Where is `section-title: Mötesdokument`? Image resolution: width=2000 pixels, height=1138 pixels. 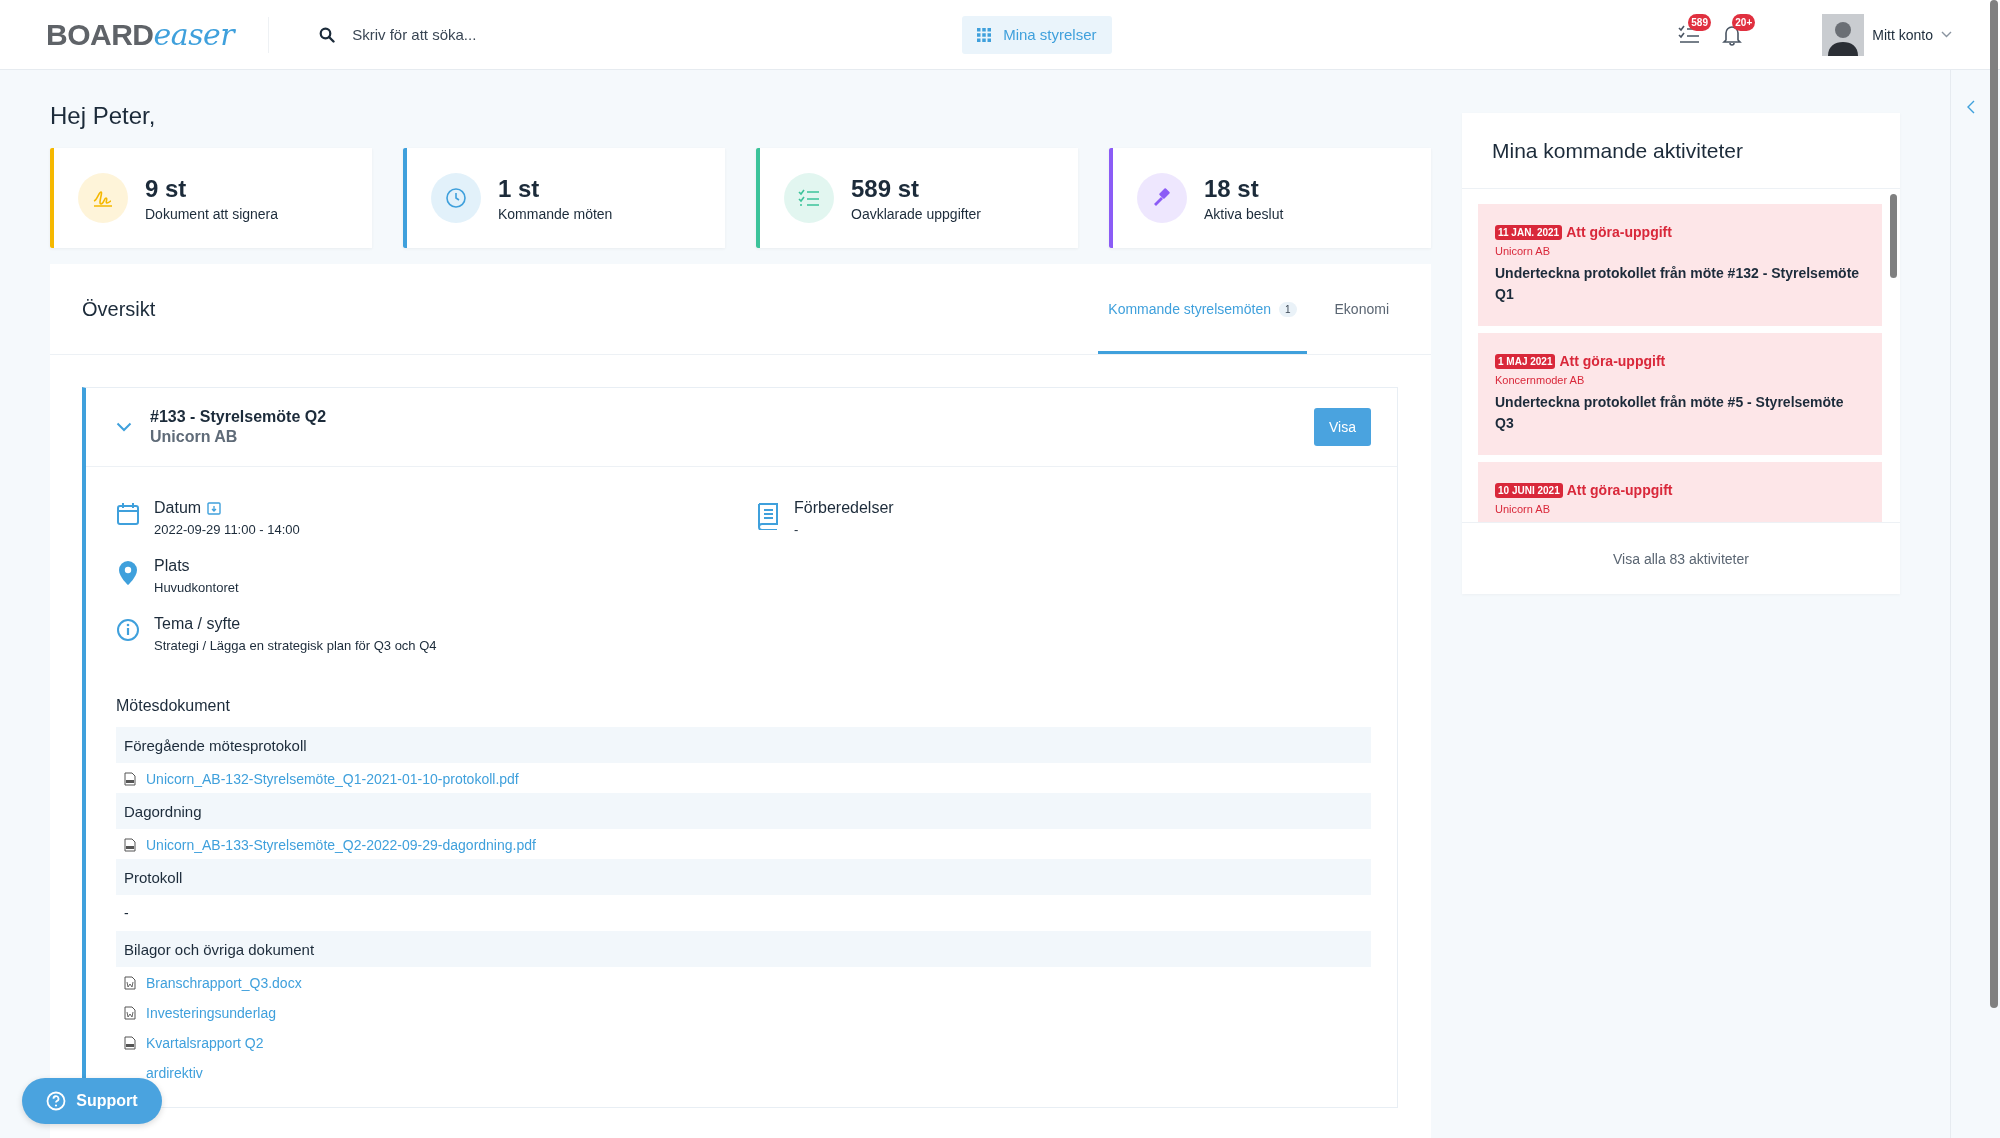
section-title: Mötesdokument is located at coordinates (173, 706).